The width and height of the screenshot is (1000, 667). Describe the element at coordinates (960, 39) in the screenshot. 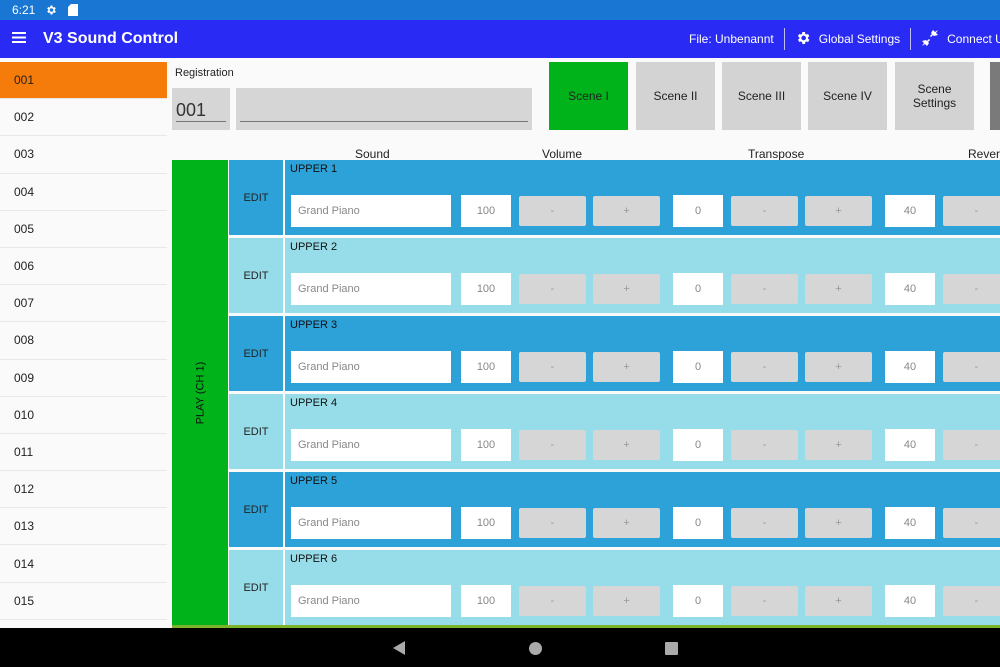

I see `connect-usb-button: Connect US` at that location.